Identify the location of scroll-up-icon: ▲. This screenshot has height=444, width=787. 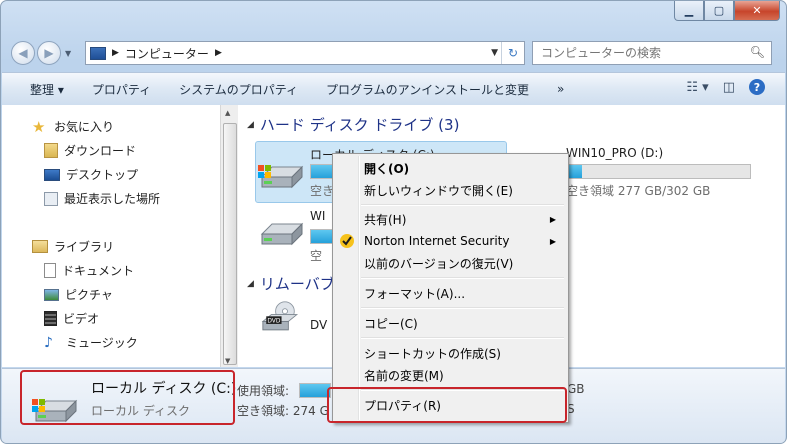
(227, 113).